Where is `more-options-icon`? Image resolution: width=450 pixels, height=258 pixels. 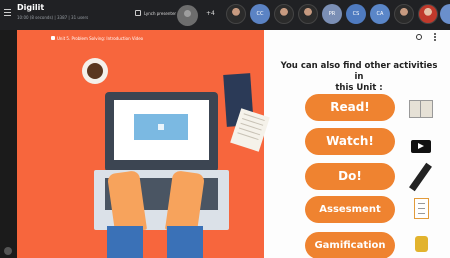 more-options-icon is located at coordinates (435, 37).